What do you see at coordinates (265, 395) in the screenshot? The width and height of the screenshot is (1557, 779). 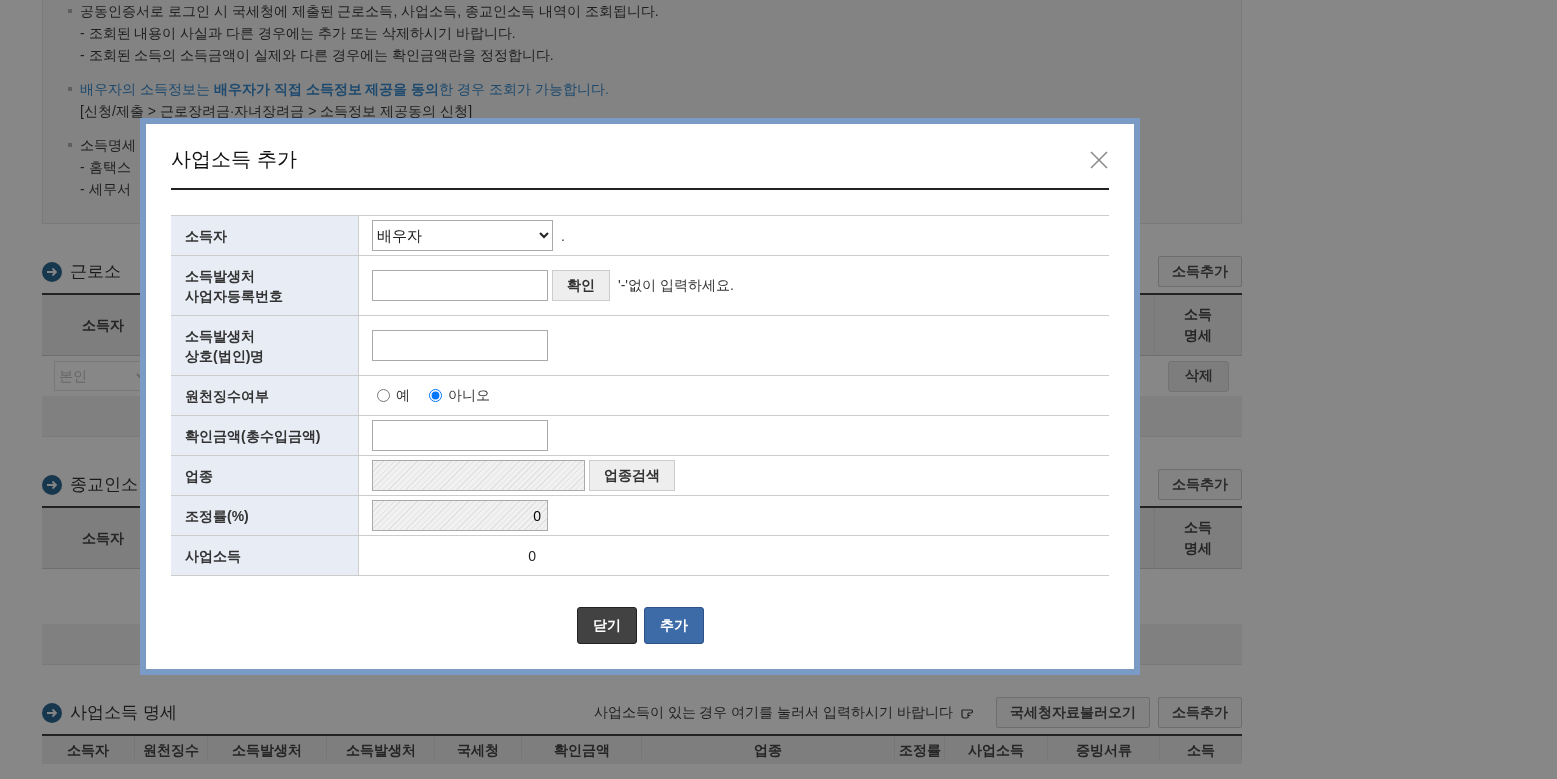 I see `field-label: 원천징수여부` at bounding box center [265, 395].